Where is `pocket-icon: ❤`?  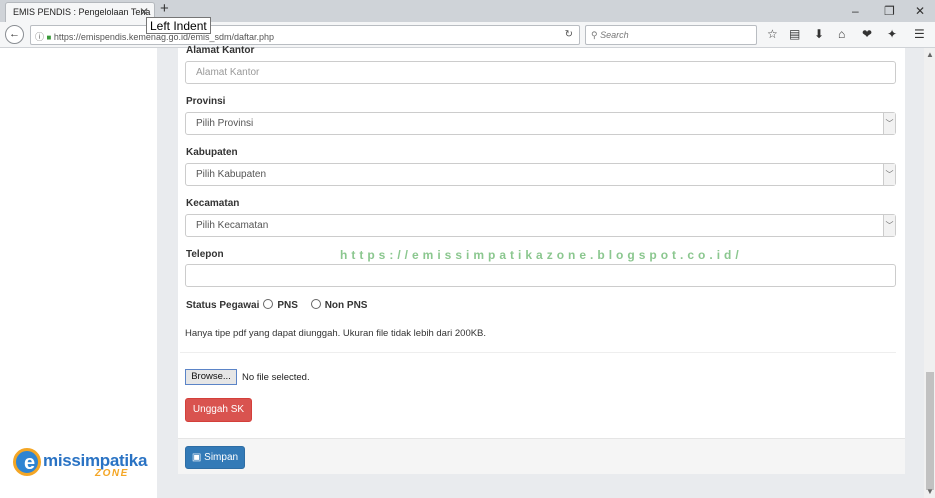 pocket-icon: ❤ is located at coordinates (867, 34).